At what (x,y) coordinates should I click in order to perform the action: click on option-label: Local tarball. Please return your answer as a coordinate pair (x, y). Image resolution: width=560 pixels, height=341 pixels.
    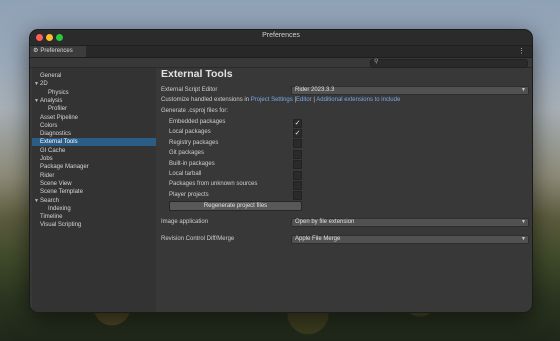
    Looking at the image, I should click on (185, 174).